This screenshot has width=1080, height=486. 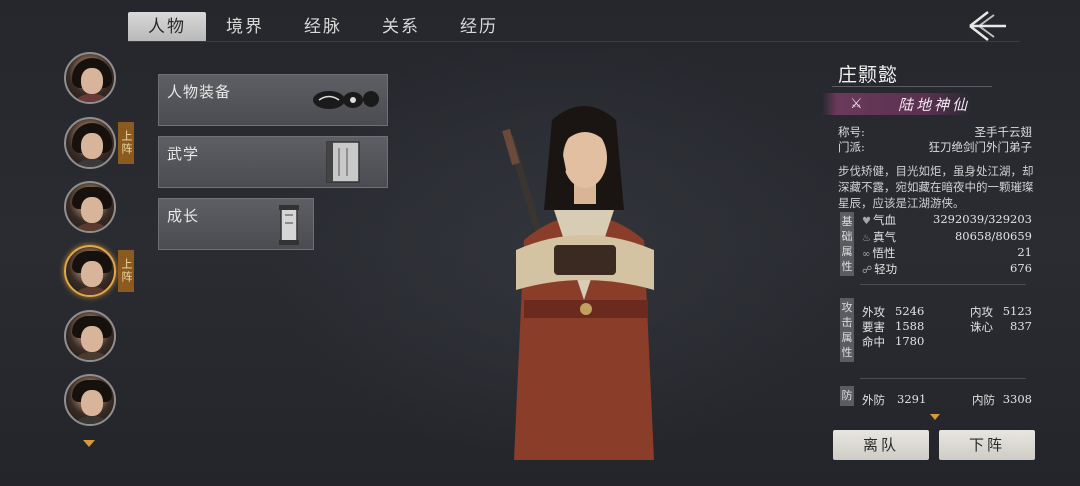 I want to click on pierce-value: 837, so click(x=1021, y=326).